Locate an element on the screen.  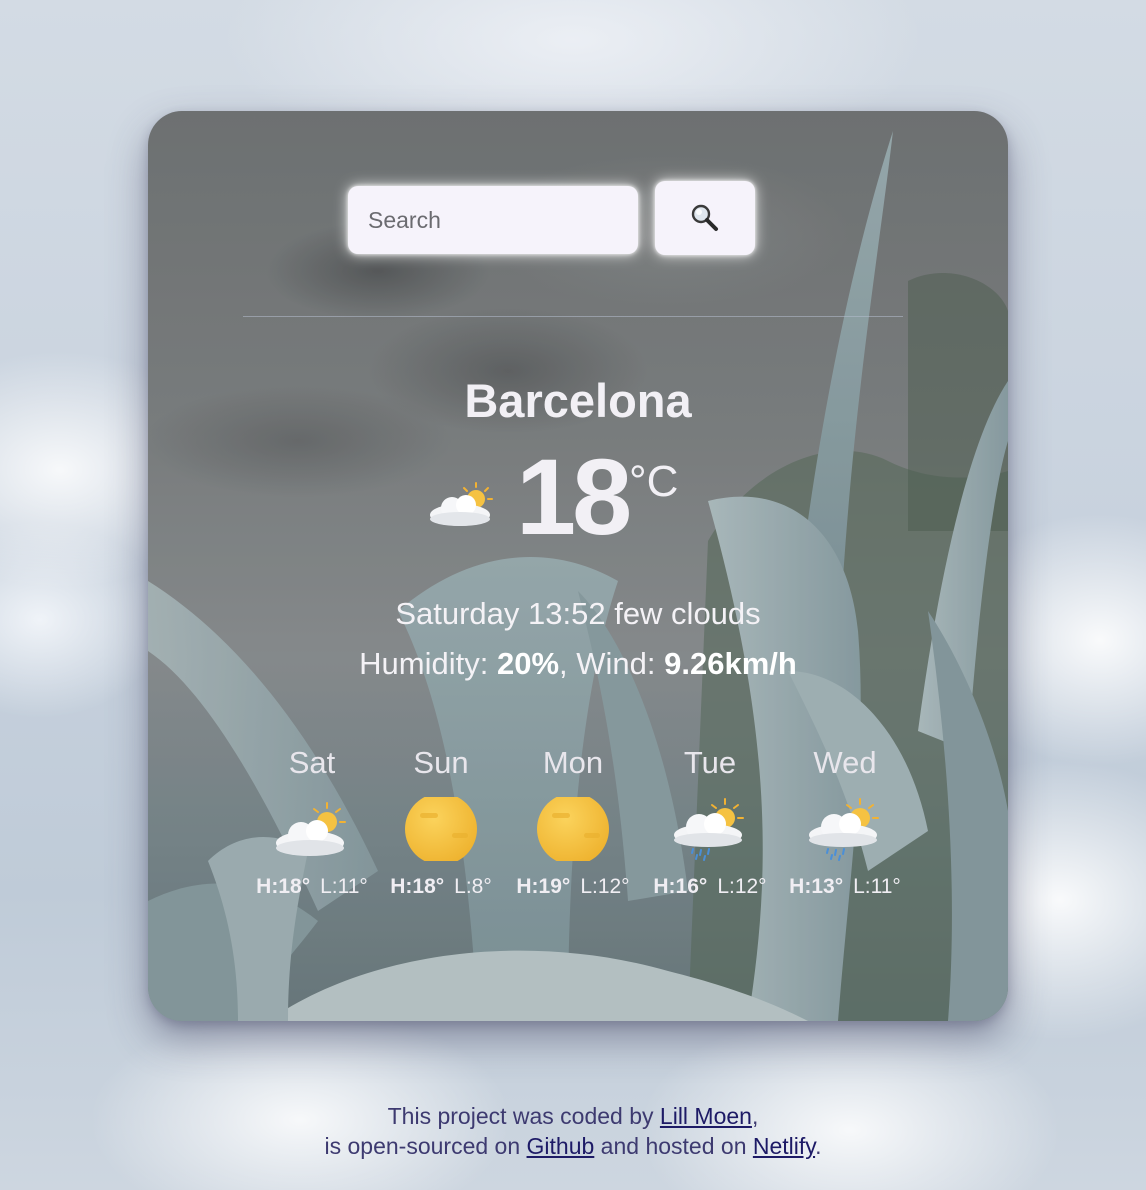
forecast-day: Sun H:18° L:8° is located at coordinates (441, 821).